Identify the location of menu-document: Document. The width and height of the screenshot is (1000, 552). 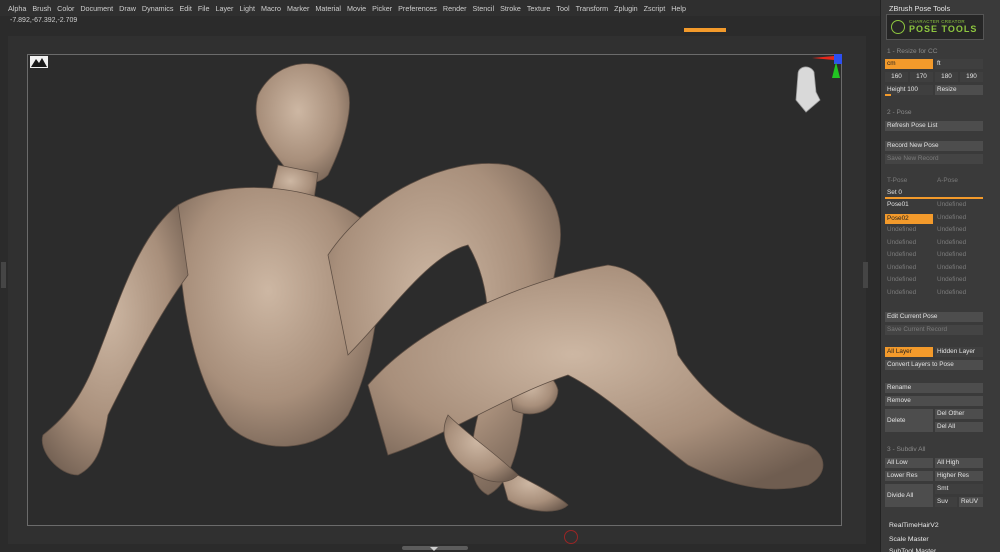
(96, 8).